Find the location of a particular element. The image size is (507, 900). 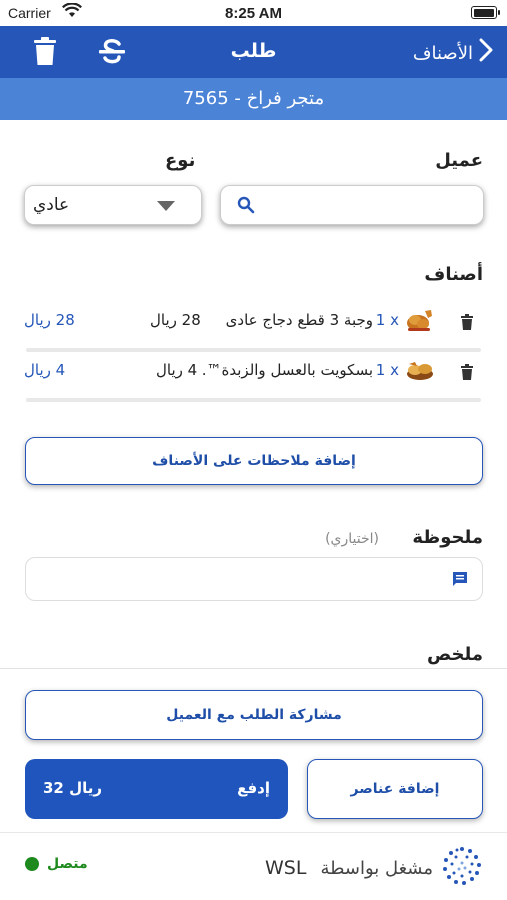

item-total: 28 ريال is located at coordinates (49, 320).